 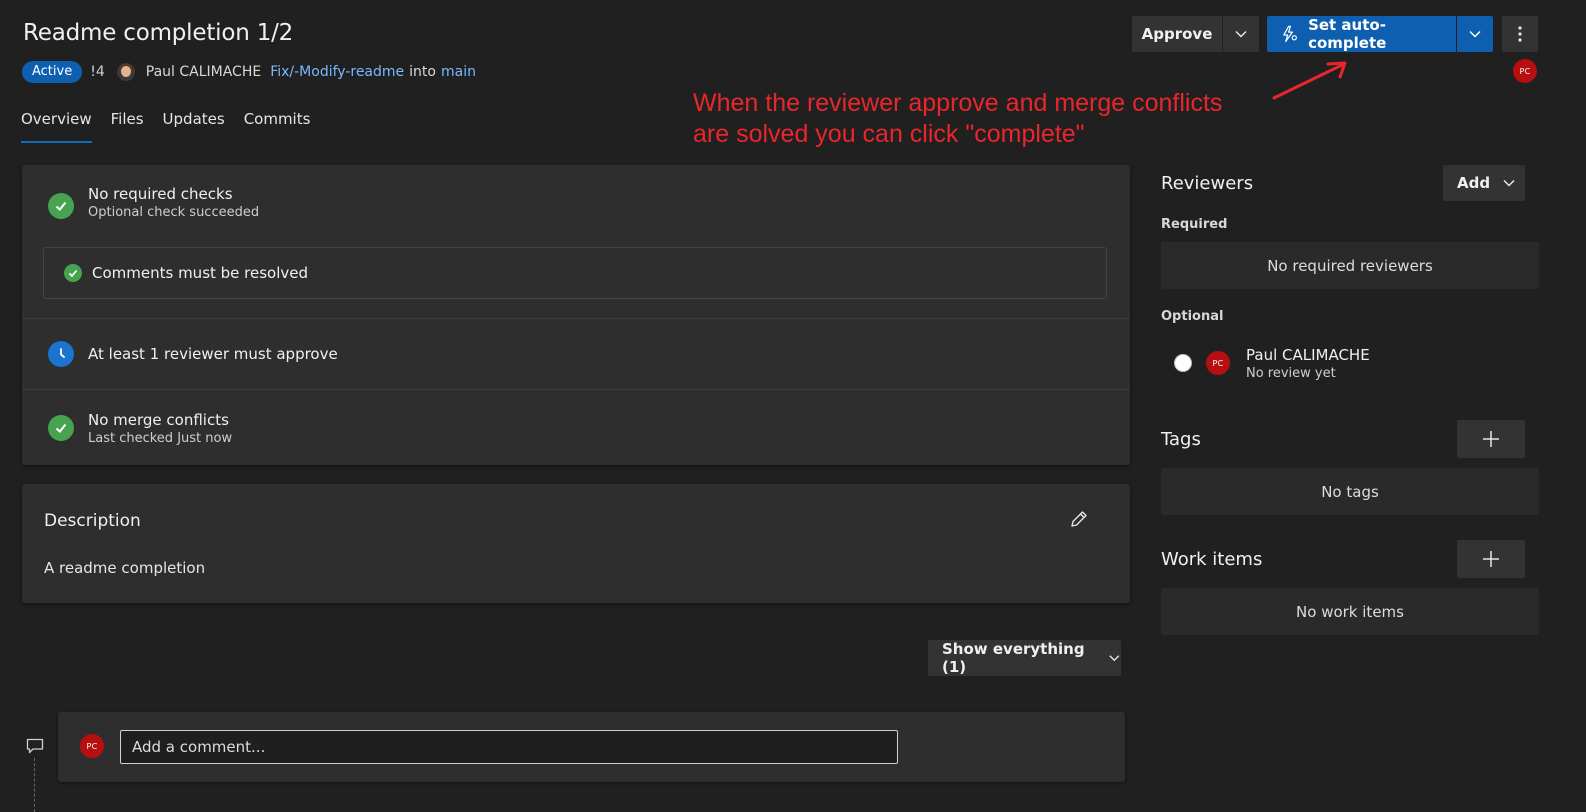 I want to click on show-everything-button: Show everything (1), so click(x=1024, y=658).